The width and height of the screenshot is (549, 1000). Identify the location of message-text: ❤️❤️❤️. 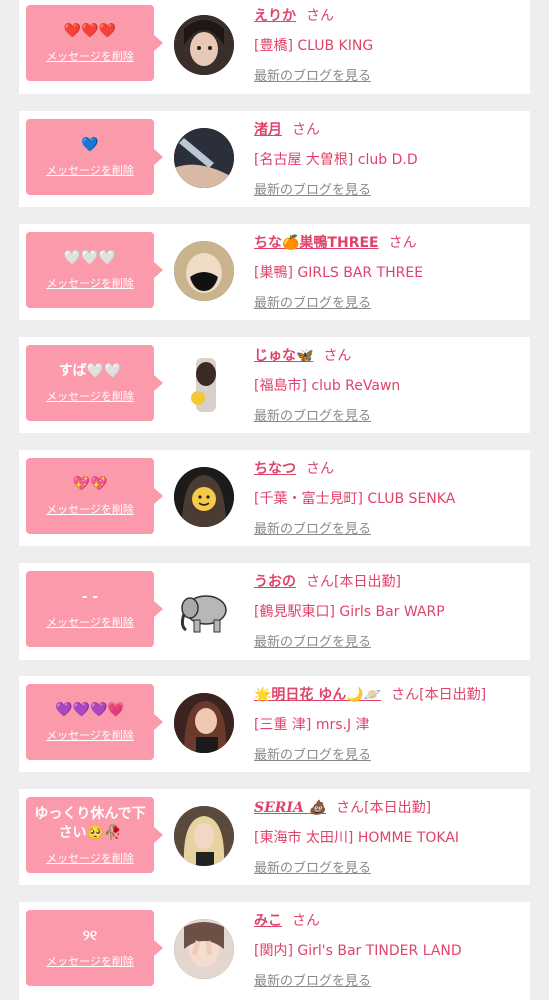
(90, 31).